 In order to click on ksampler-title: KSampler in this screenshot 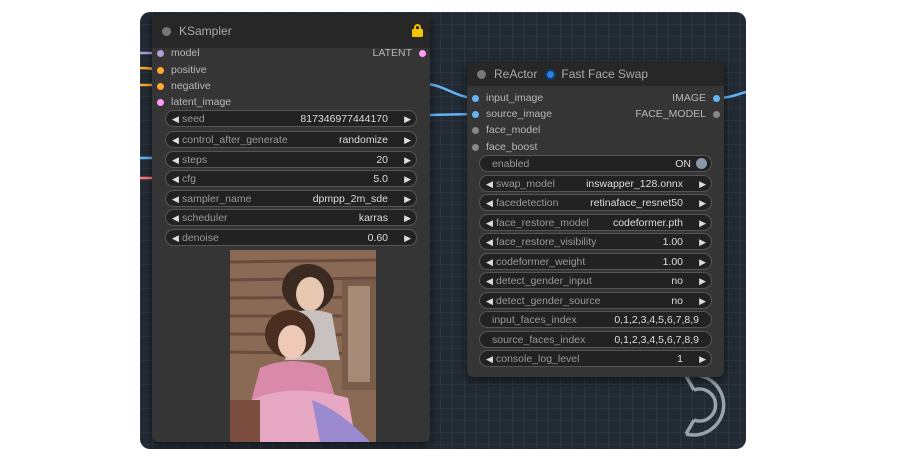, I will do `click(205, 31)`.